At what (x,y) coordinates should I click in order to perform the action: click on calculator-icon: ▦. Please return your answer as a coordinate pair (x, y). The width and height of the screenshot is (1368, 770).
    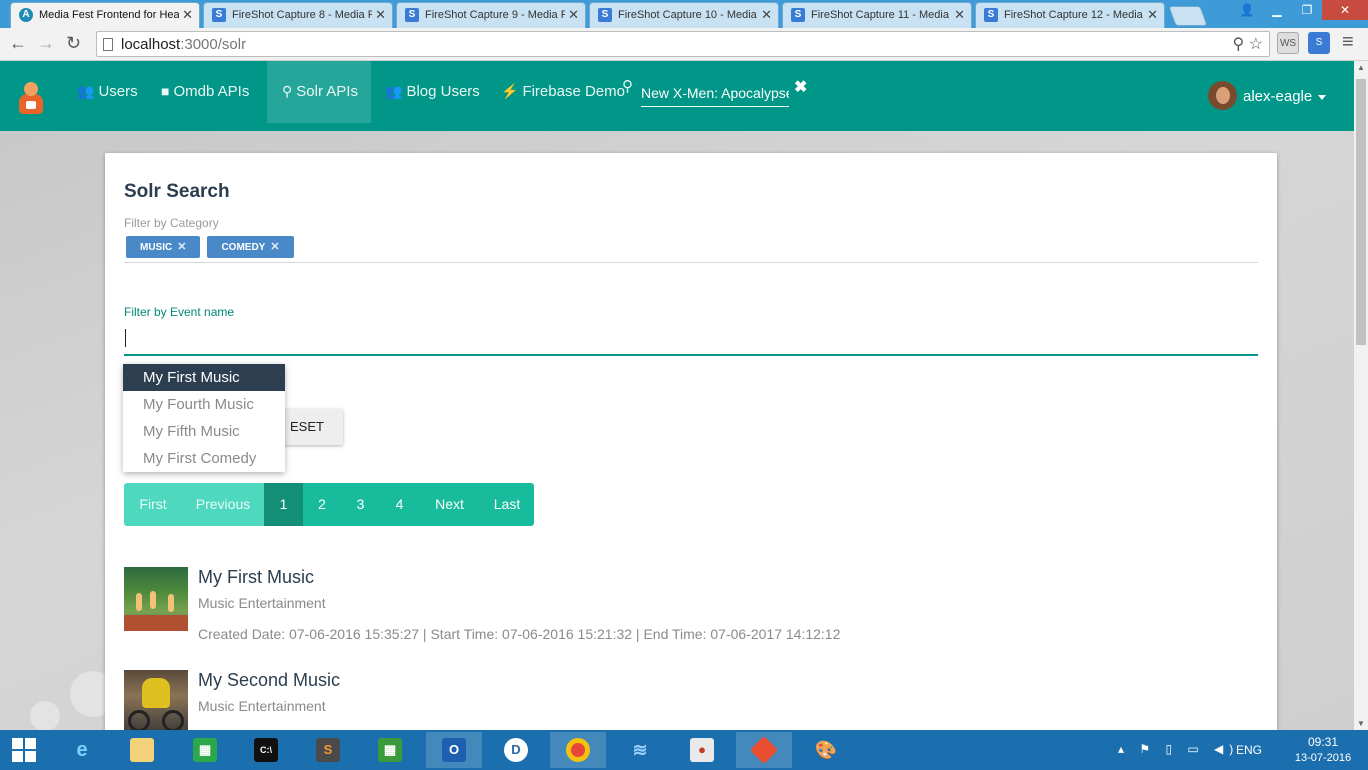
    Looking at the image, I should click on (390, 750).